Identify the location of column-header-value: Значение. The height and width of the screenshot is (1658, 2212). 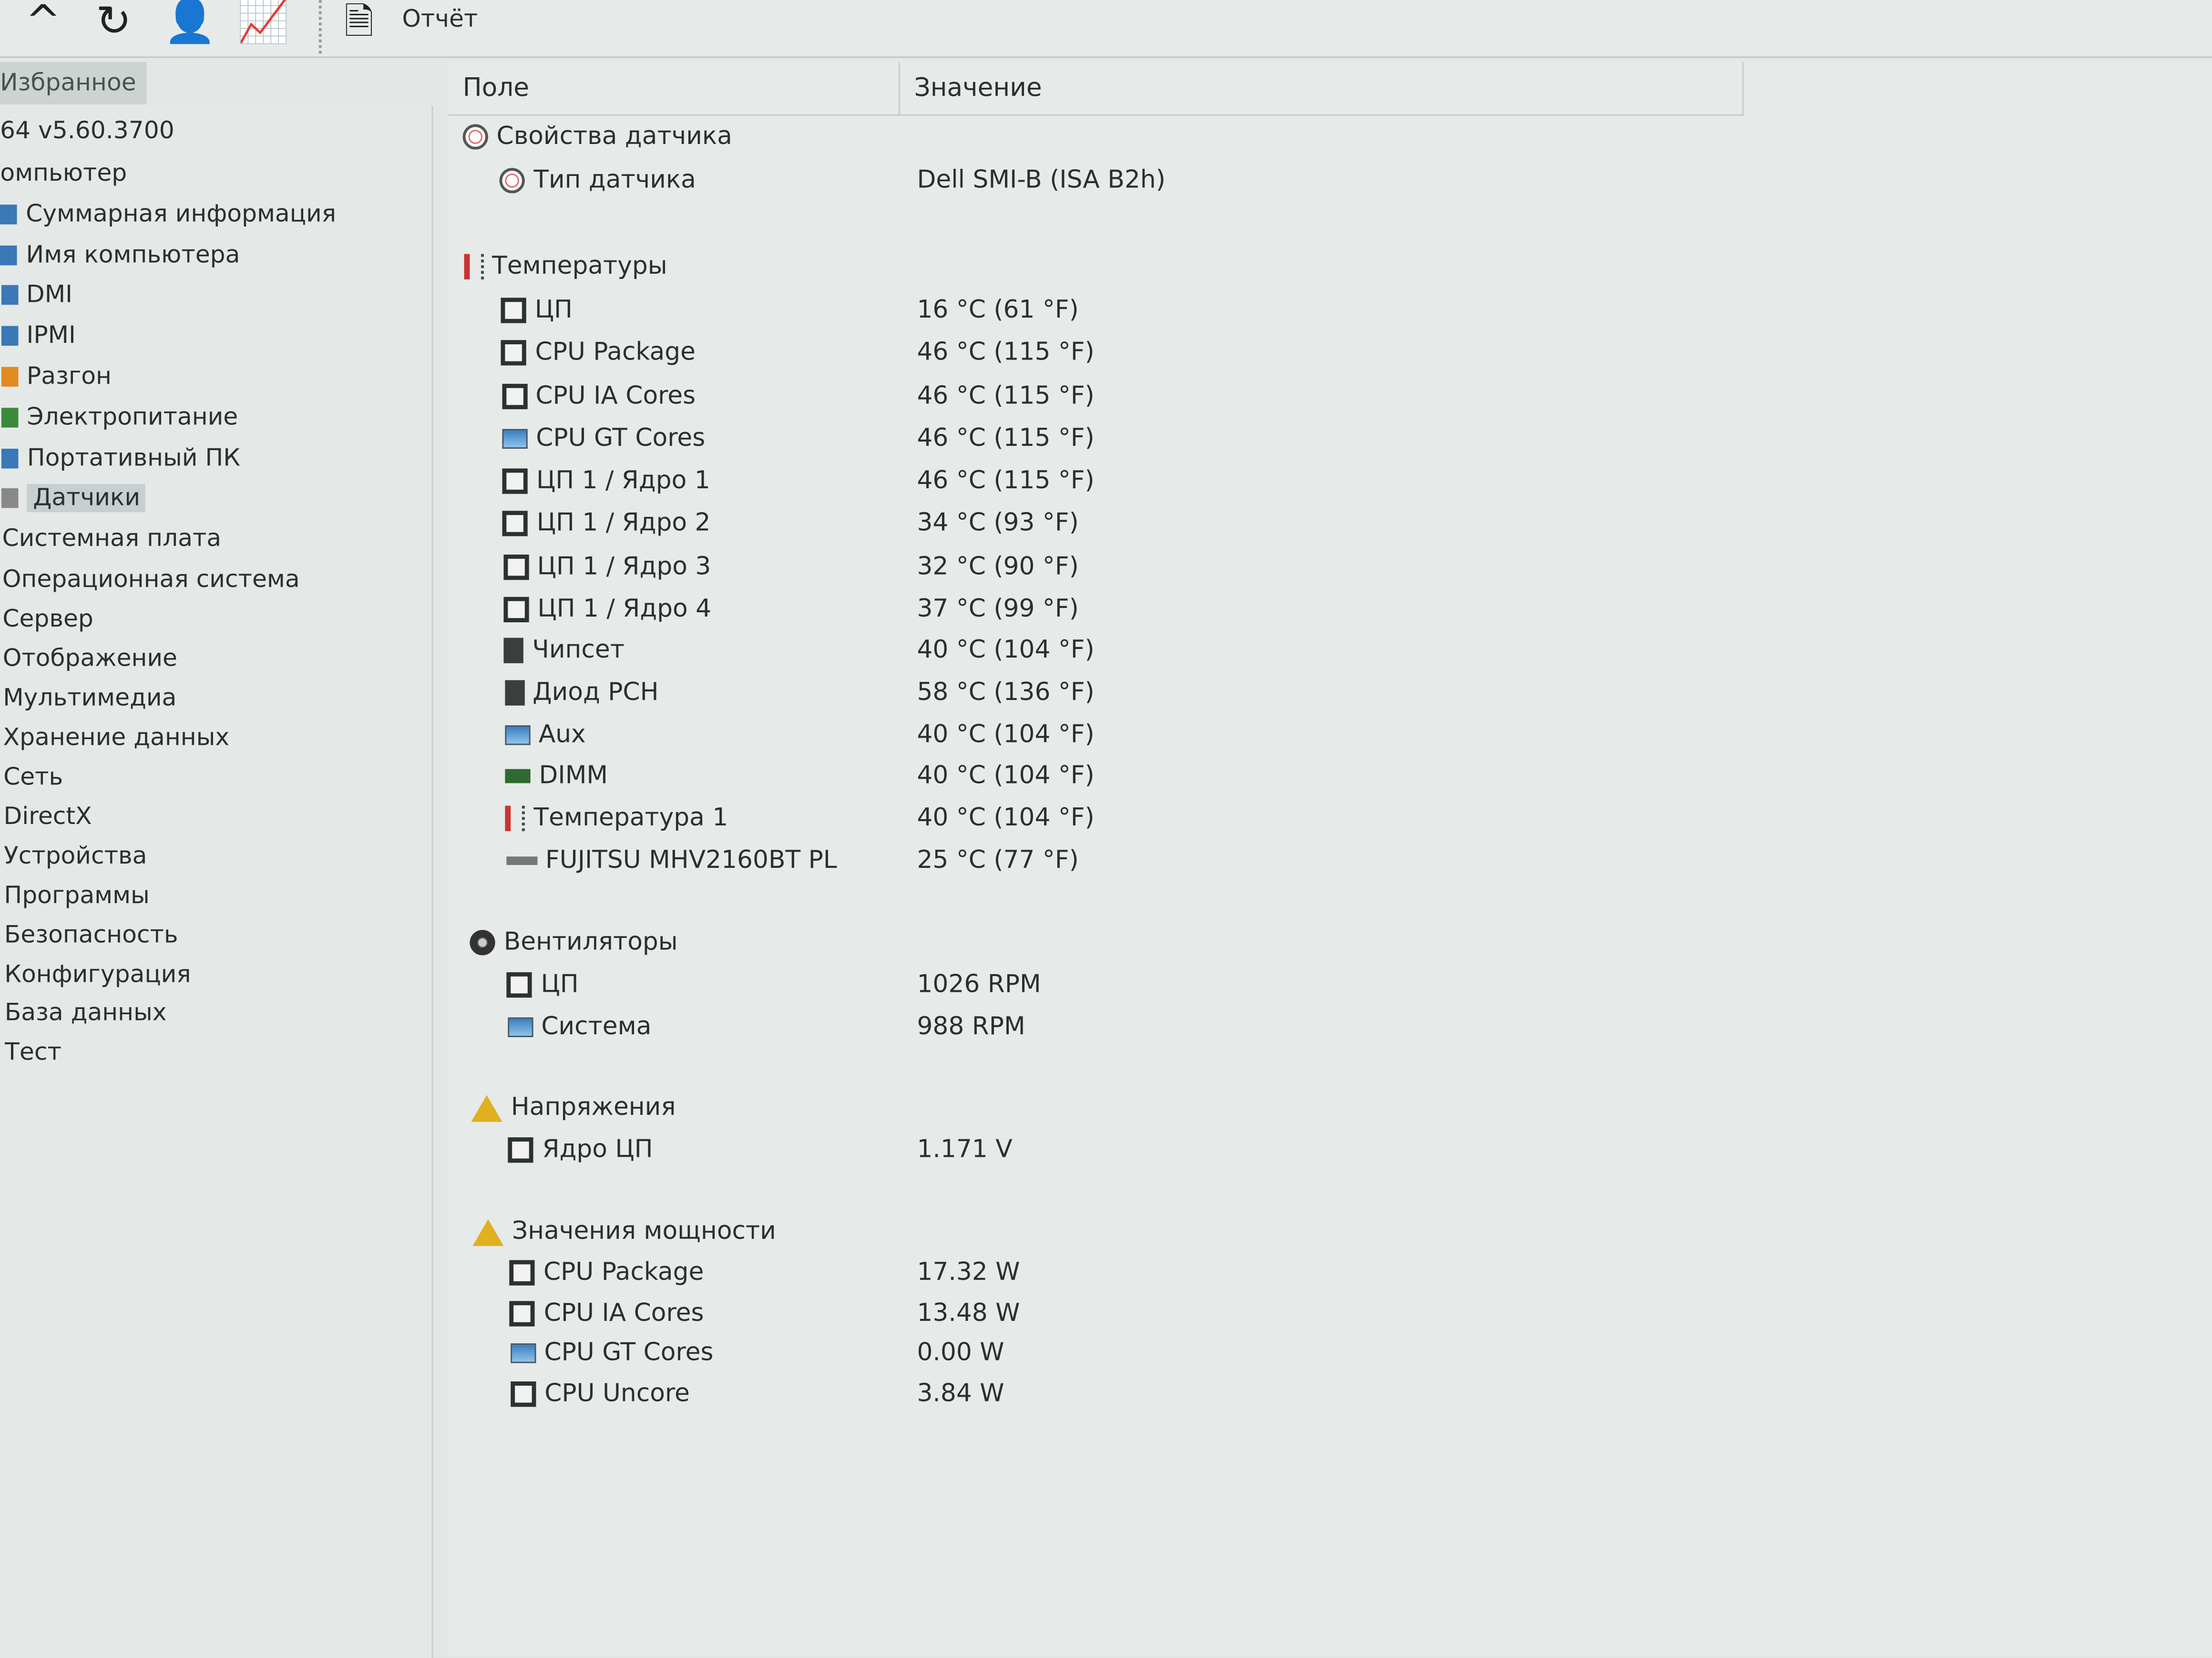
(1322, 89).